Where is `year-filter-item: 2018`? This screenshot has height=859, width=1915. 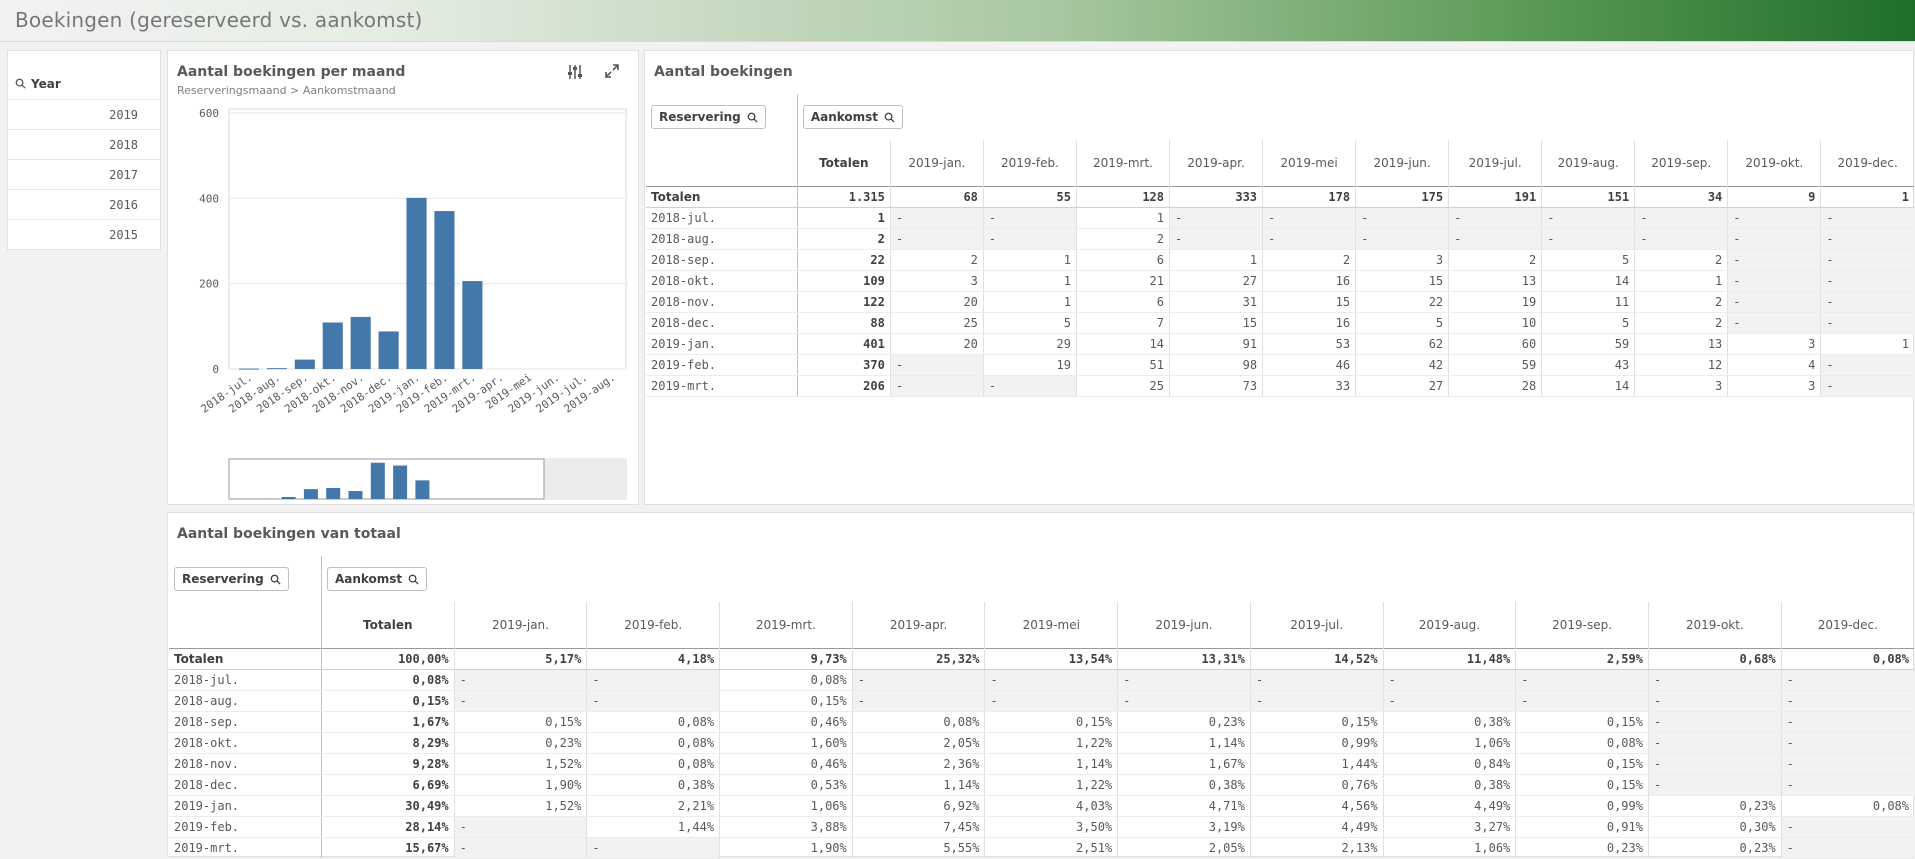
year-filter-item: 2018 is located at coordinates (84, 144).